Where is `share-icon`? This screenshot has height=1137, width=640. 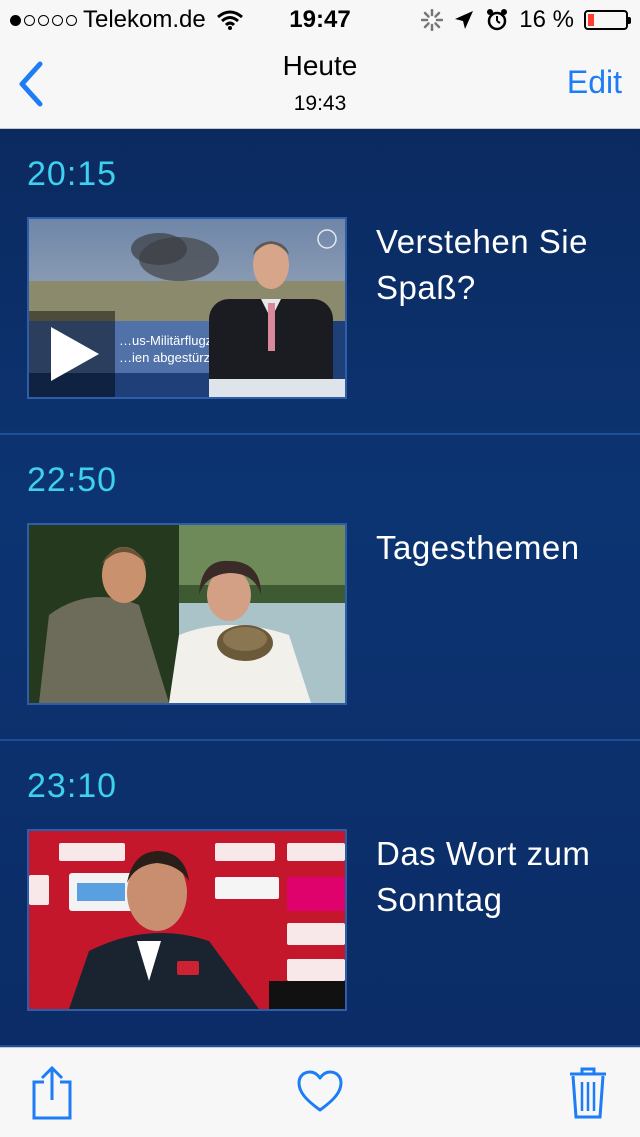 share-icon is located at coordinates (52, 1092).